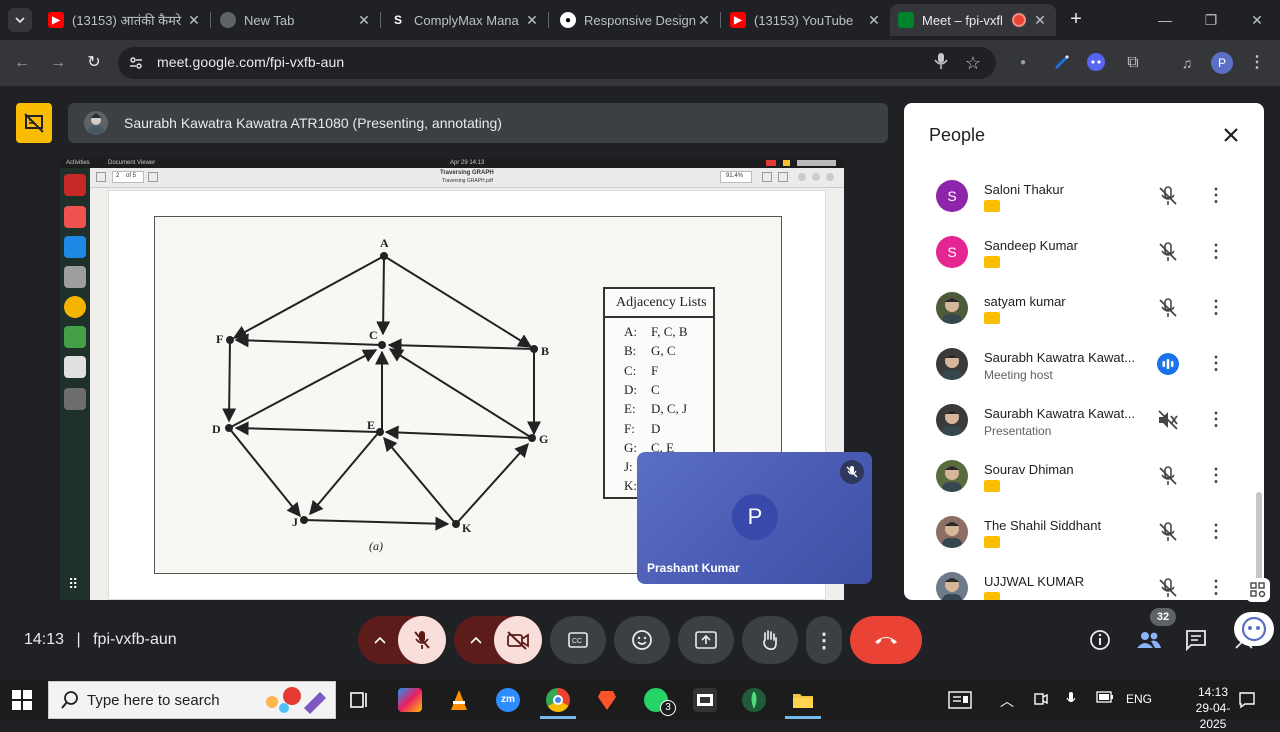 This screenshot has width=1280, height=732. What do you see at coordinates (960, 701) in the screenshot?
I see `news-widget-icon` at bounding box center [960, 701].